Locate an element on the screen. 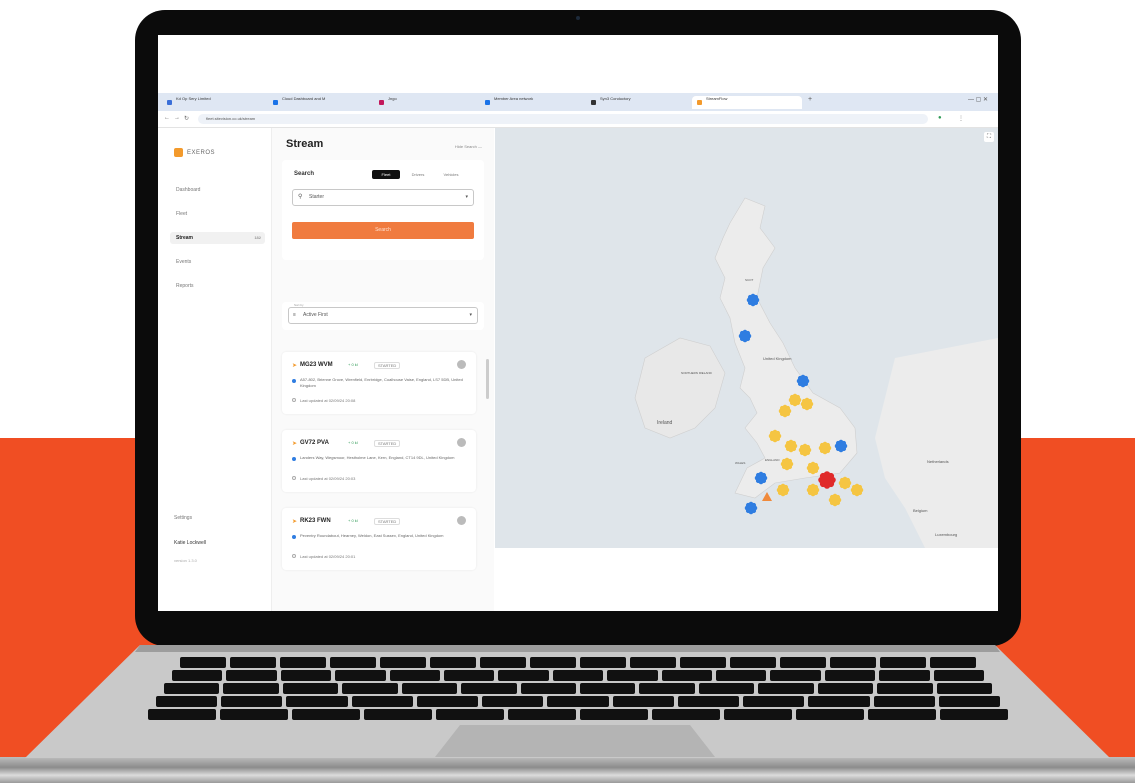  map-label-ireland: Ireland is located at coordinates (665, 423).